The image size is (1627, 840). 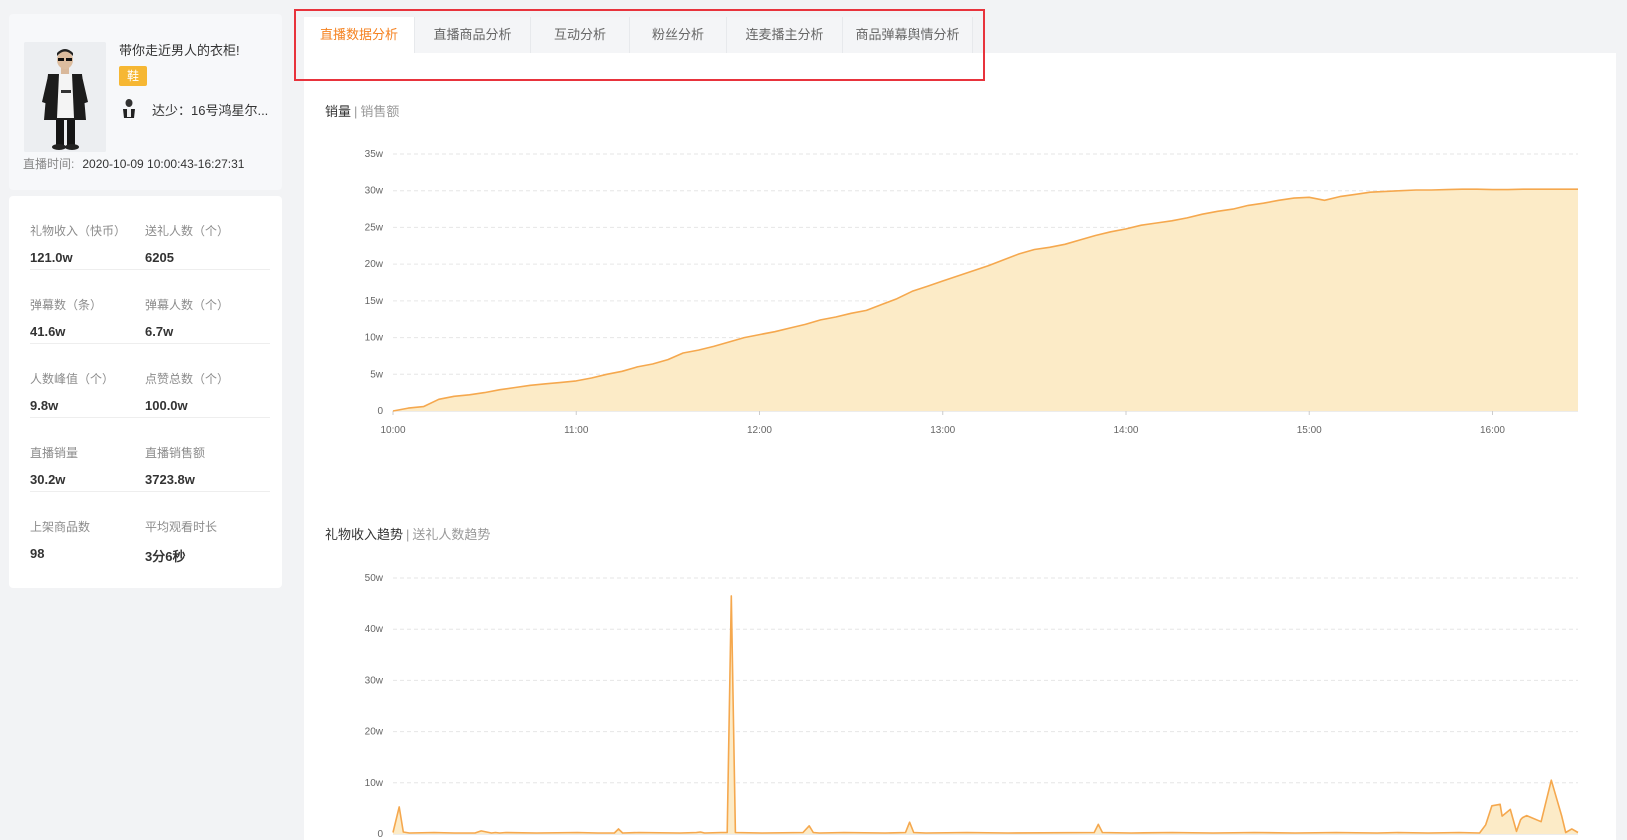 What do you see at coordinates (374, 301) in the screenshot?
I see `y-tick-label: 15w` at bounding box center [374, 301].